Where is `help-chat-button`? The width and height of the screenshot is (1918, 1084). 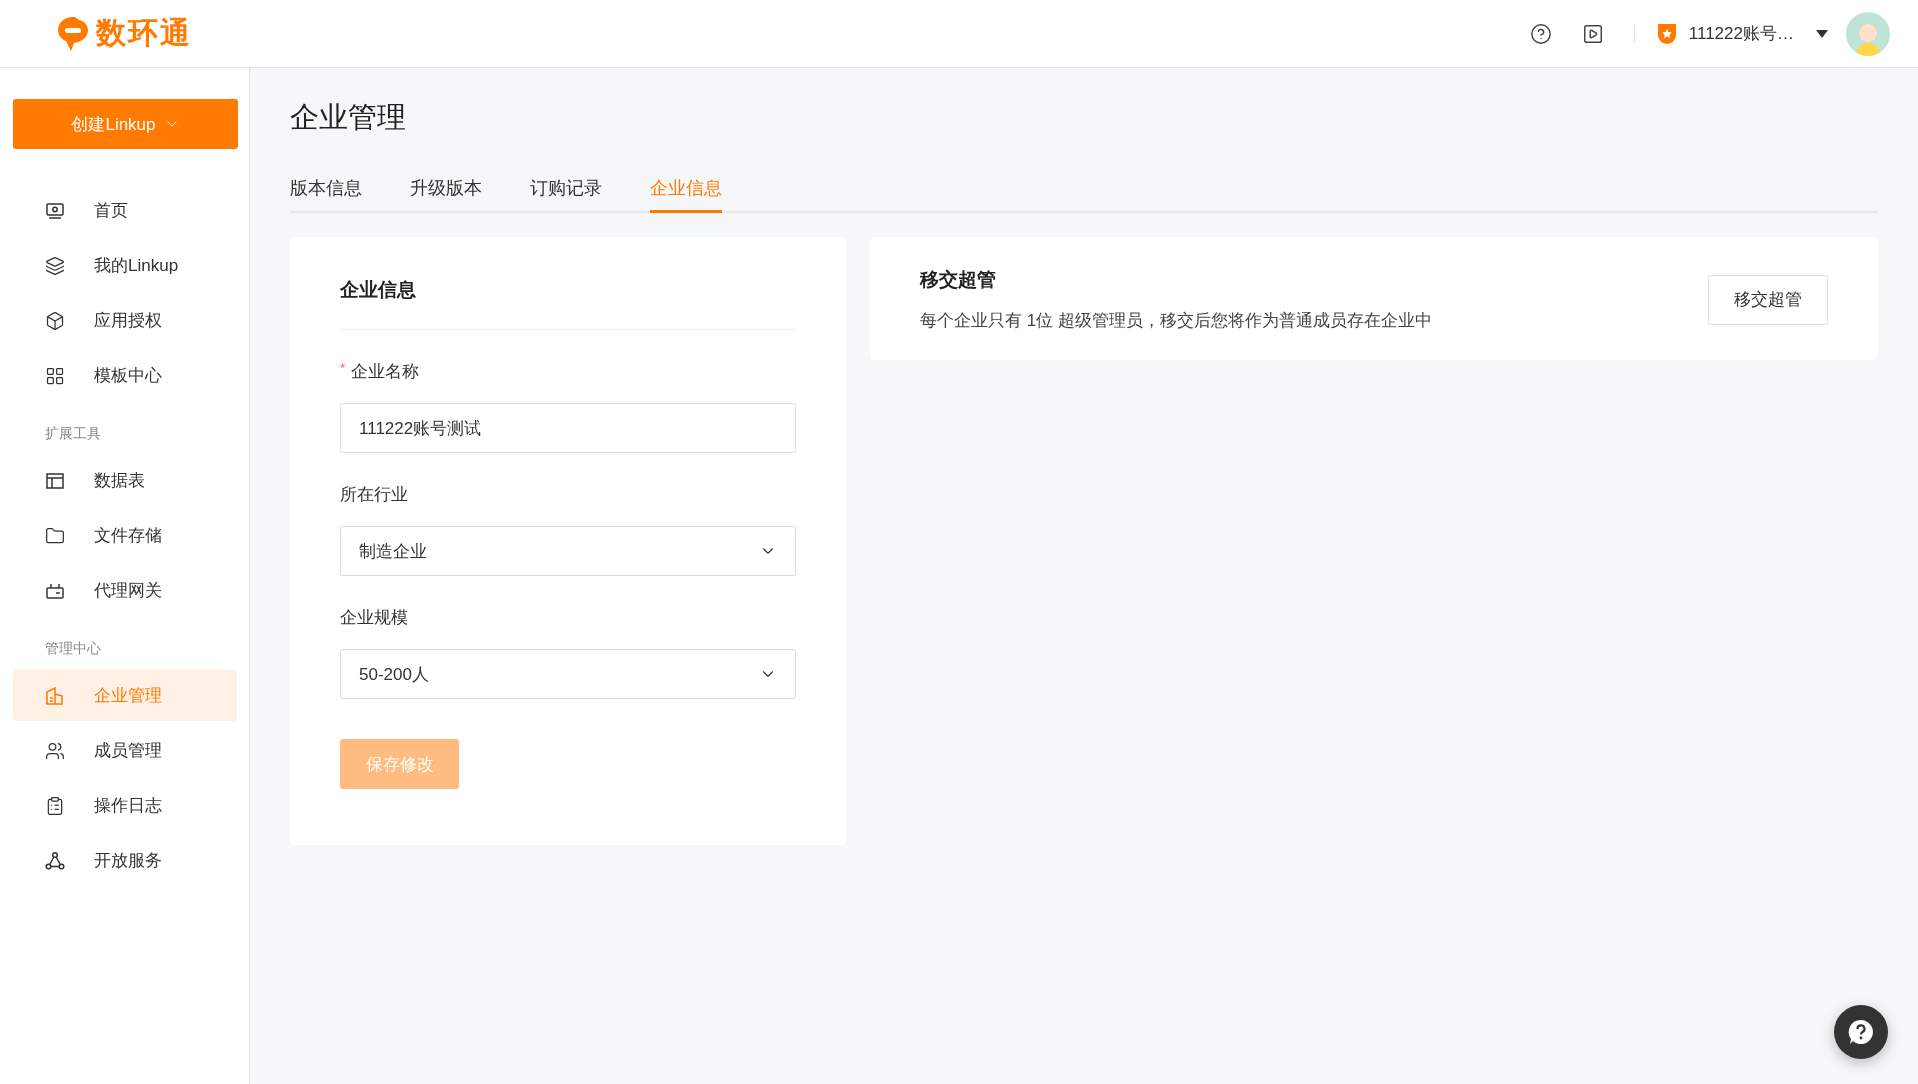 help-chat-button is located at coordinates (1861, 1032).